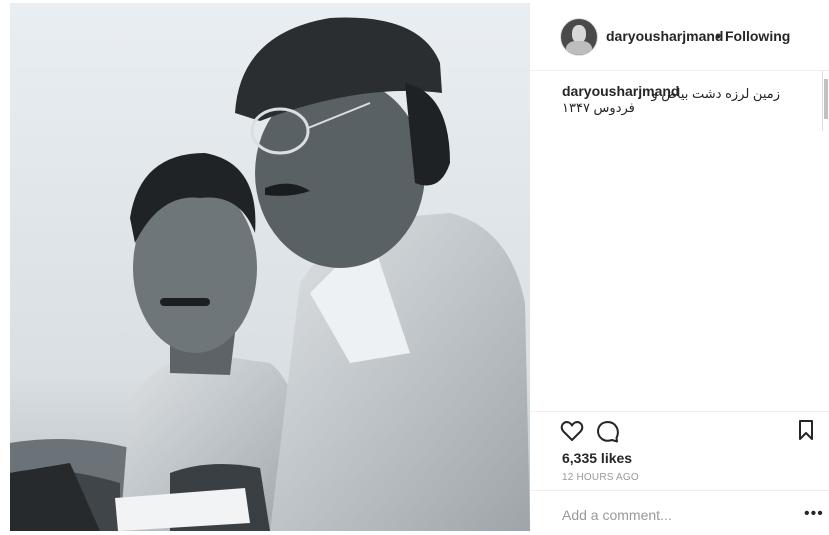 The height and width of the screenshot is (535, 829). What do you see at coordinates (757, 36) in the screenshot?
I see `following-button: Following` at bounding box center [757, 36].